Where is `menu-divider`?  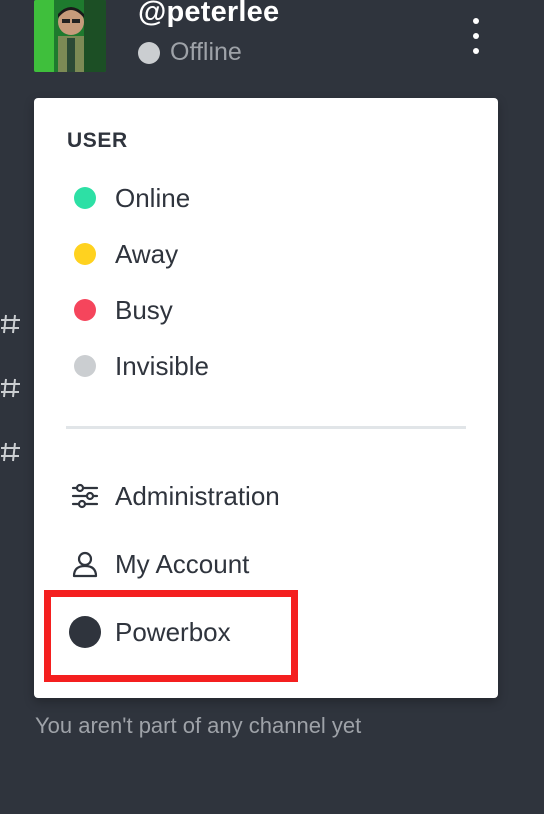
menu-divider is located at coordinates (266, 427).